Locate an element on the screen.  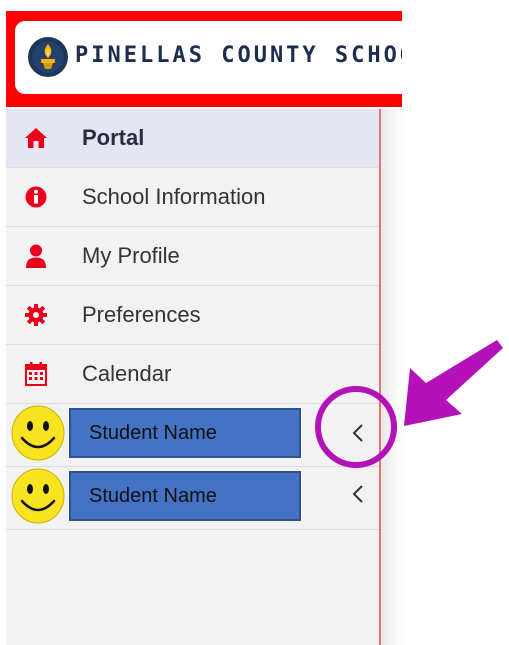
content-pane-shadow is located at coordinates (392, 377).